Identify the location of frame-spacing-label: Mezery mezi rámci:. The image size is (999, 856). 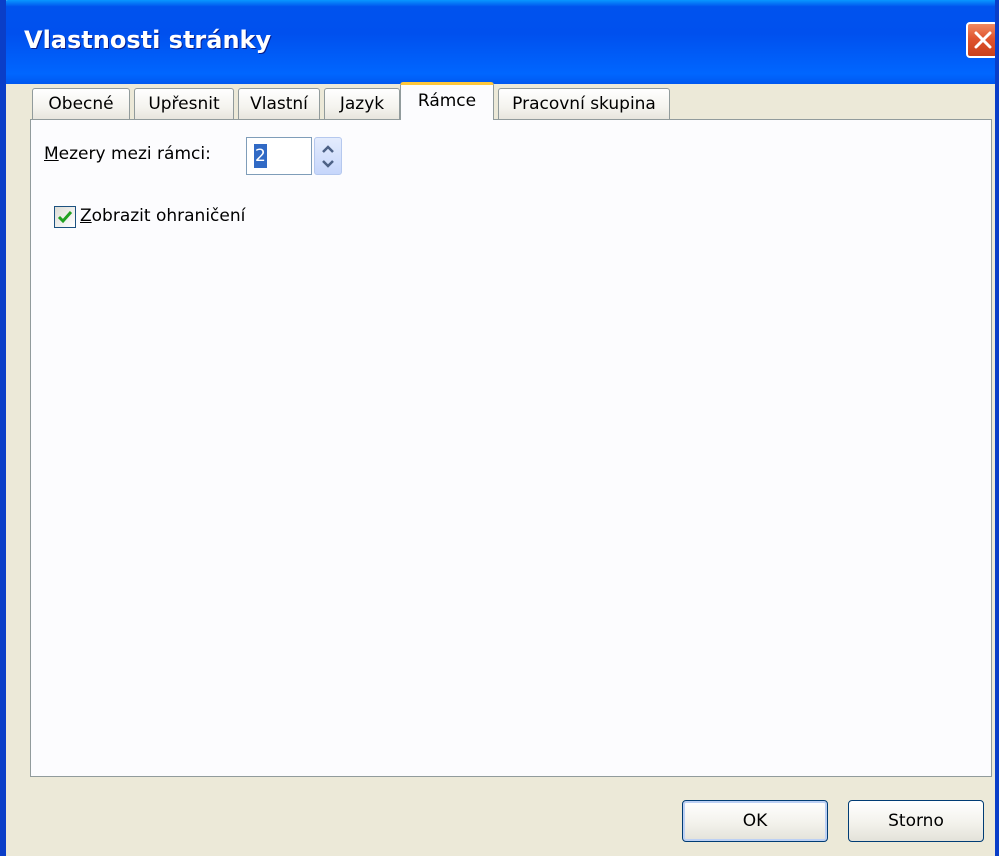
(127, 154).